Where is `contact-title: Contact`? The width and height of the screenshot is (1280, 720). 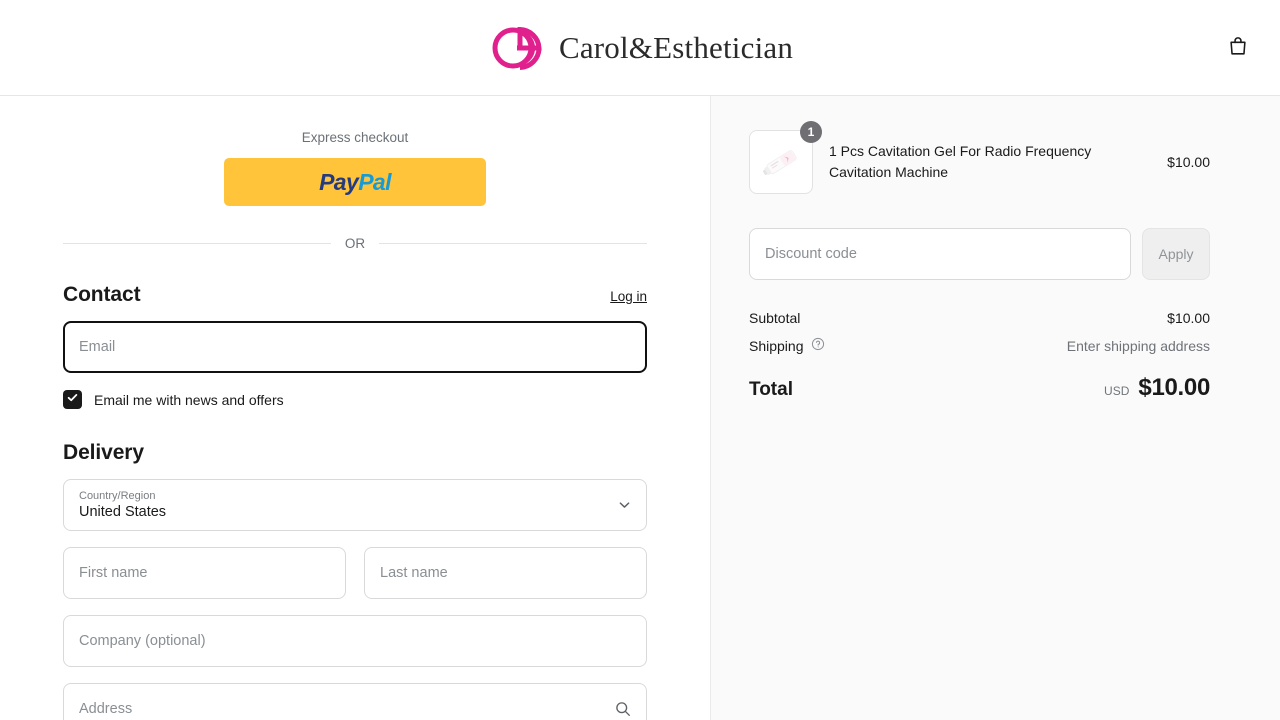
contact-title: Contact is located at coordinates (102, 294).